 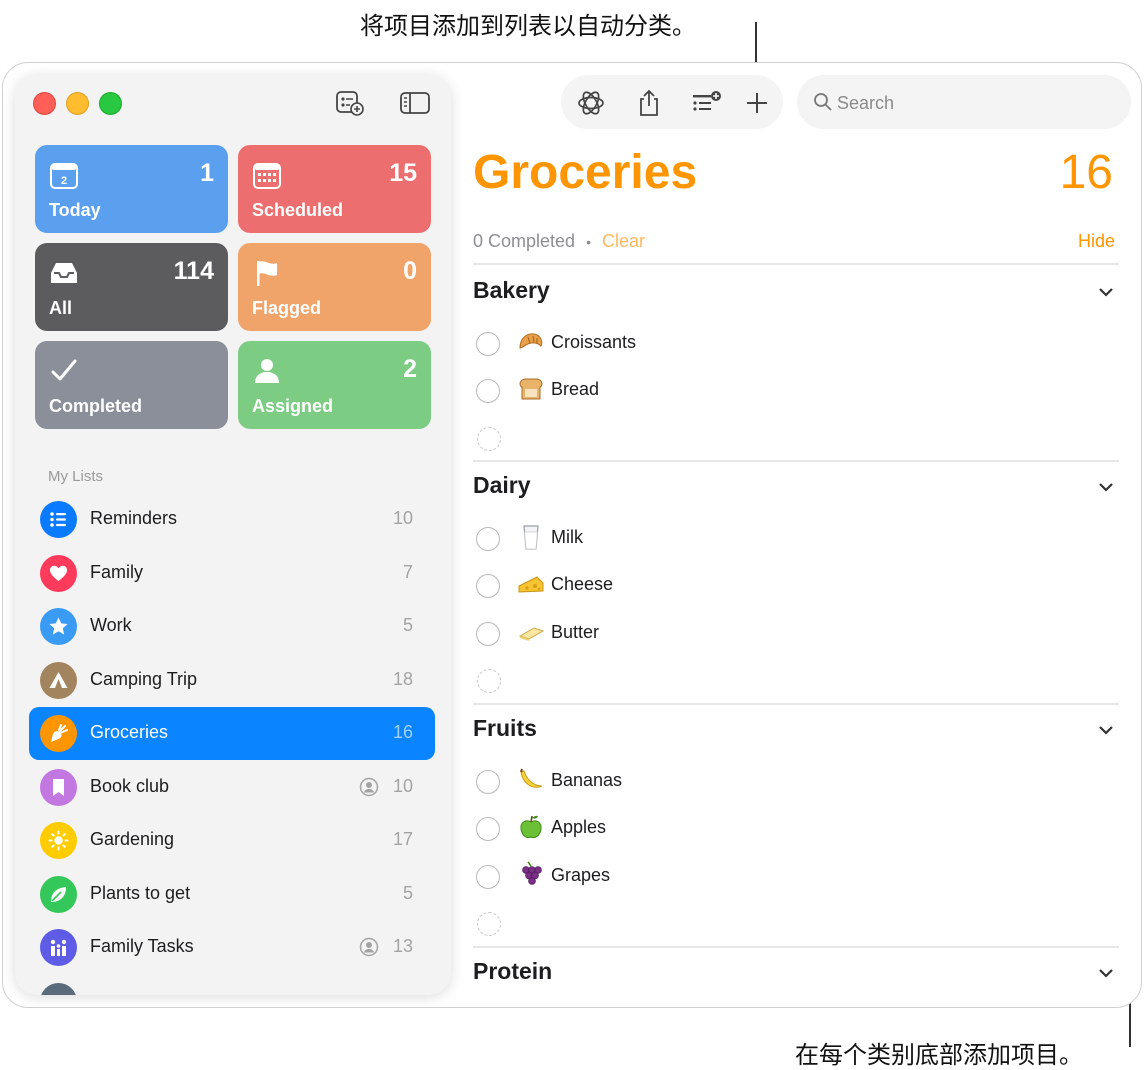 What do you see at coordinates (232, 680) in the screenshot?
I see `sidebar-item-camping-trip: Camping Trip 18` at bounding box center [232, 680].